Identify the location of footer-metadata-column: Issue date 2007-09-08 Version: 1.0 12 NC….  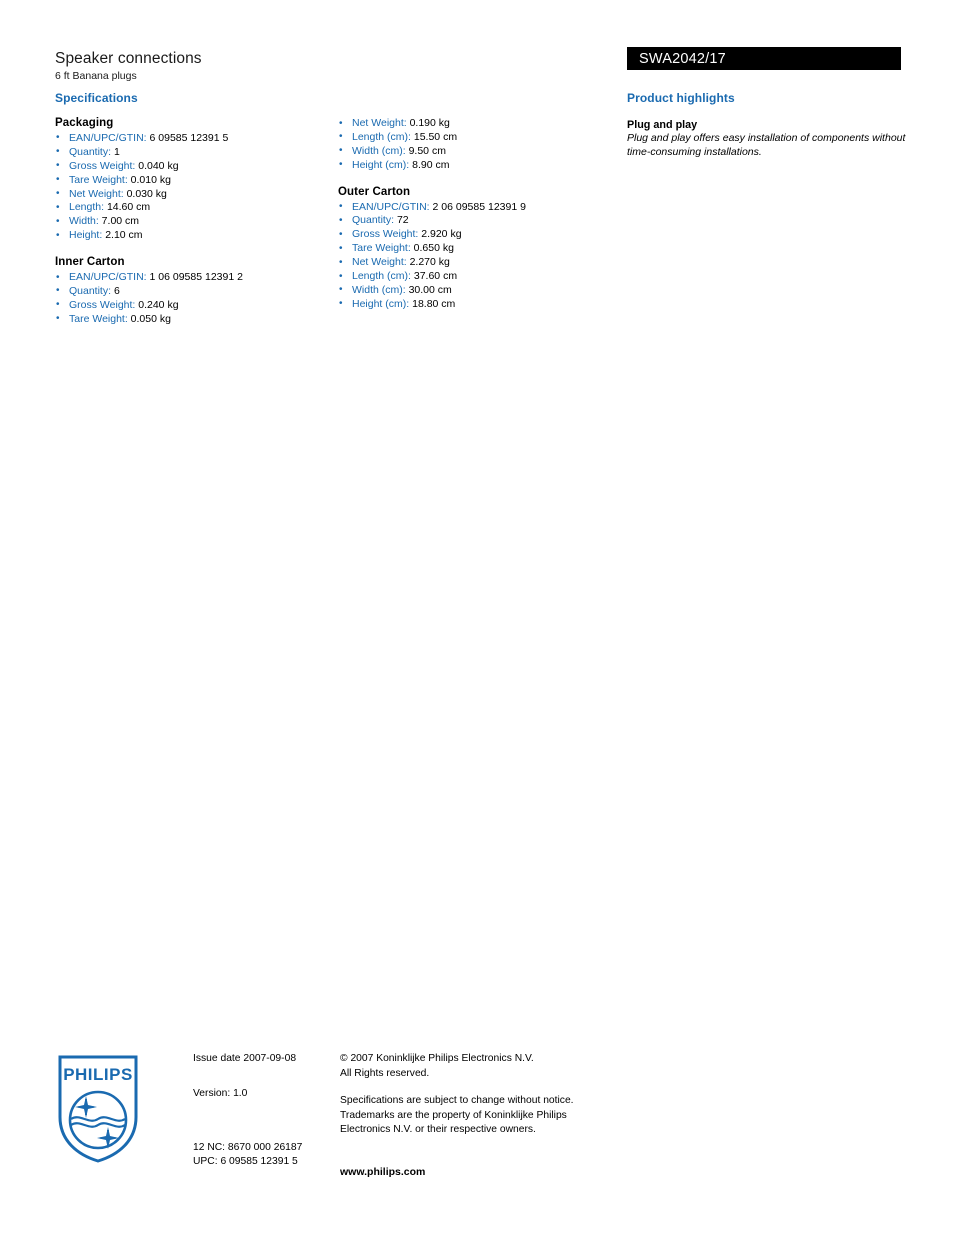
(263, 1110).